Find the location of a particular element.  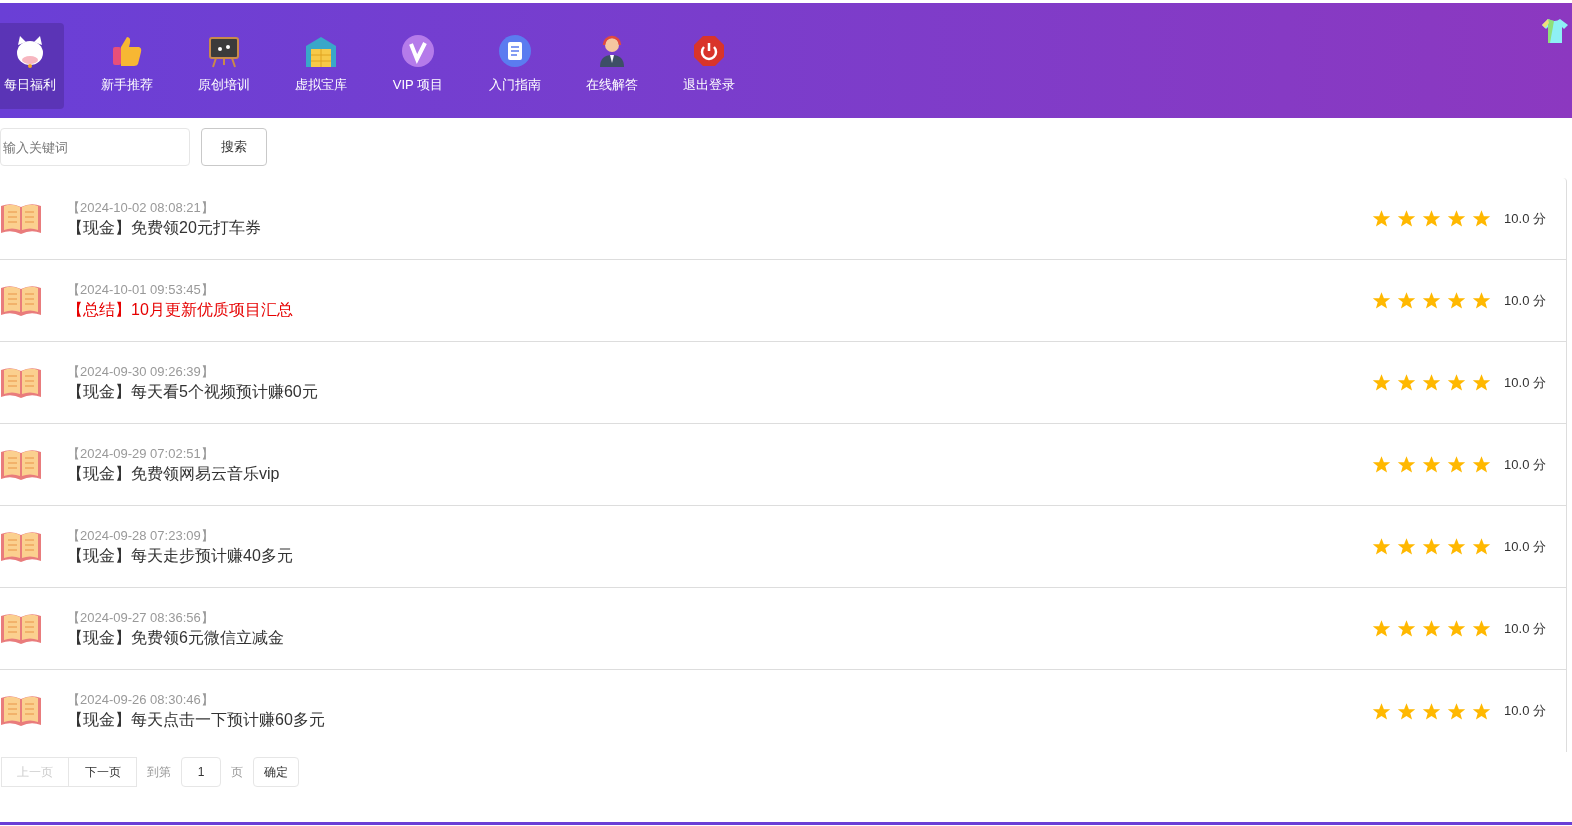

article-time: 【2024-09-28 07:23:09】 is located at coordinates (141, 535).